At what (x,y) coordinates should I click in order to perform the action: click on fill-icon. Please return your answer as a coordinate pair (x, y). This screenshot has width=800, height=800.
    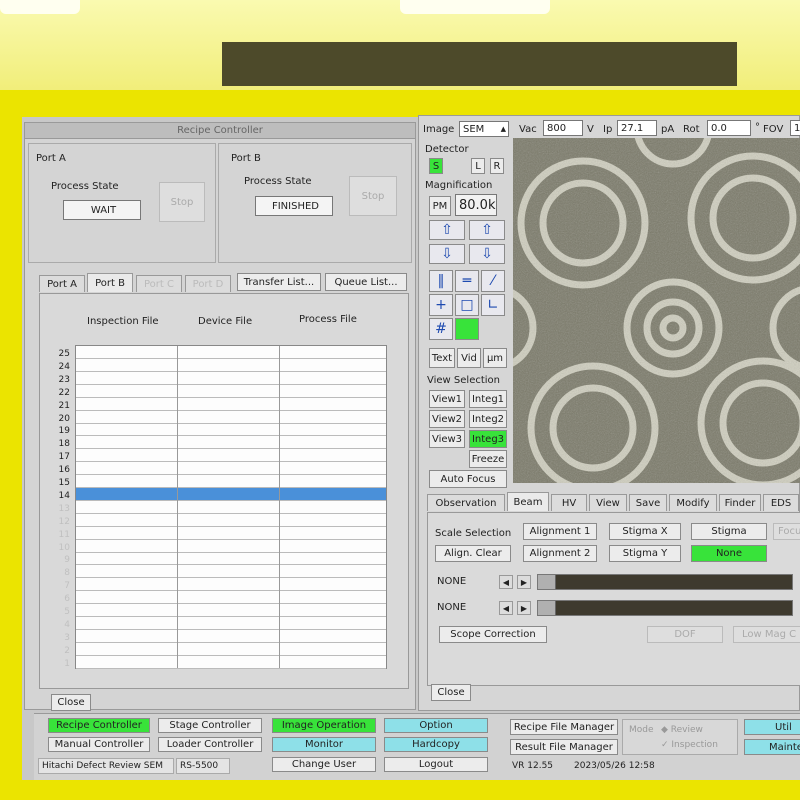
    Looking at the image, I should click on (467, 329).